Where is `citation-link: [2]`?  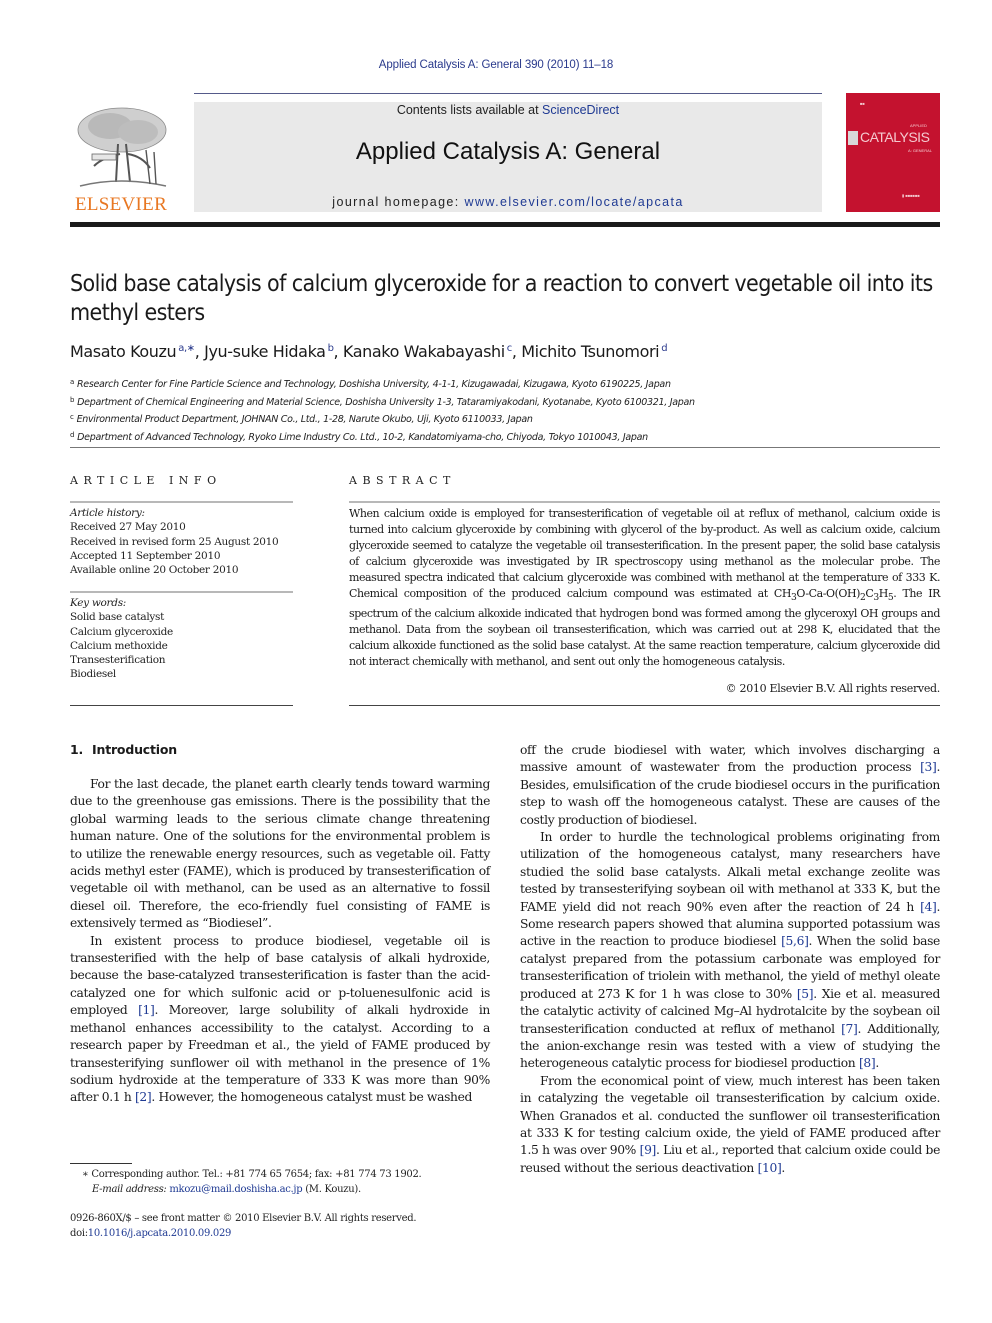
citation-link: [2] is located at coordinates (143, 1097).